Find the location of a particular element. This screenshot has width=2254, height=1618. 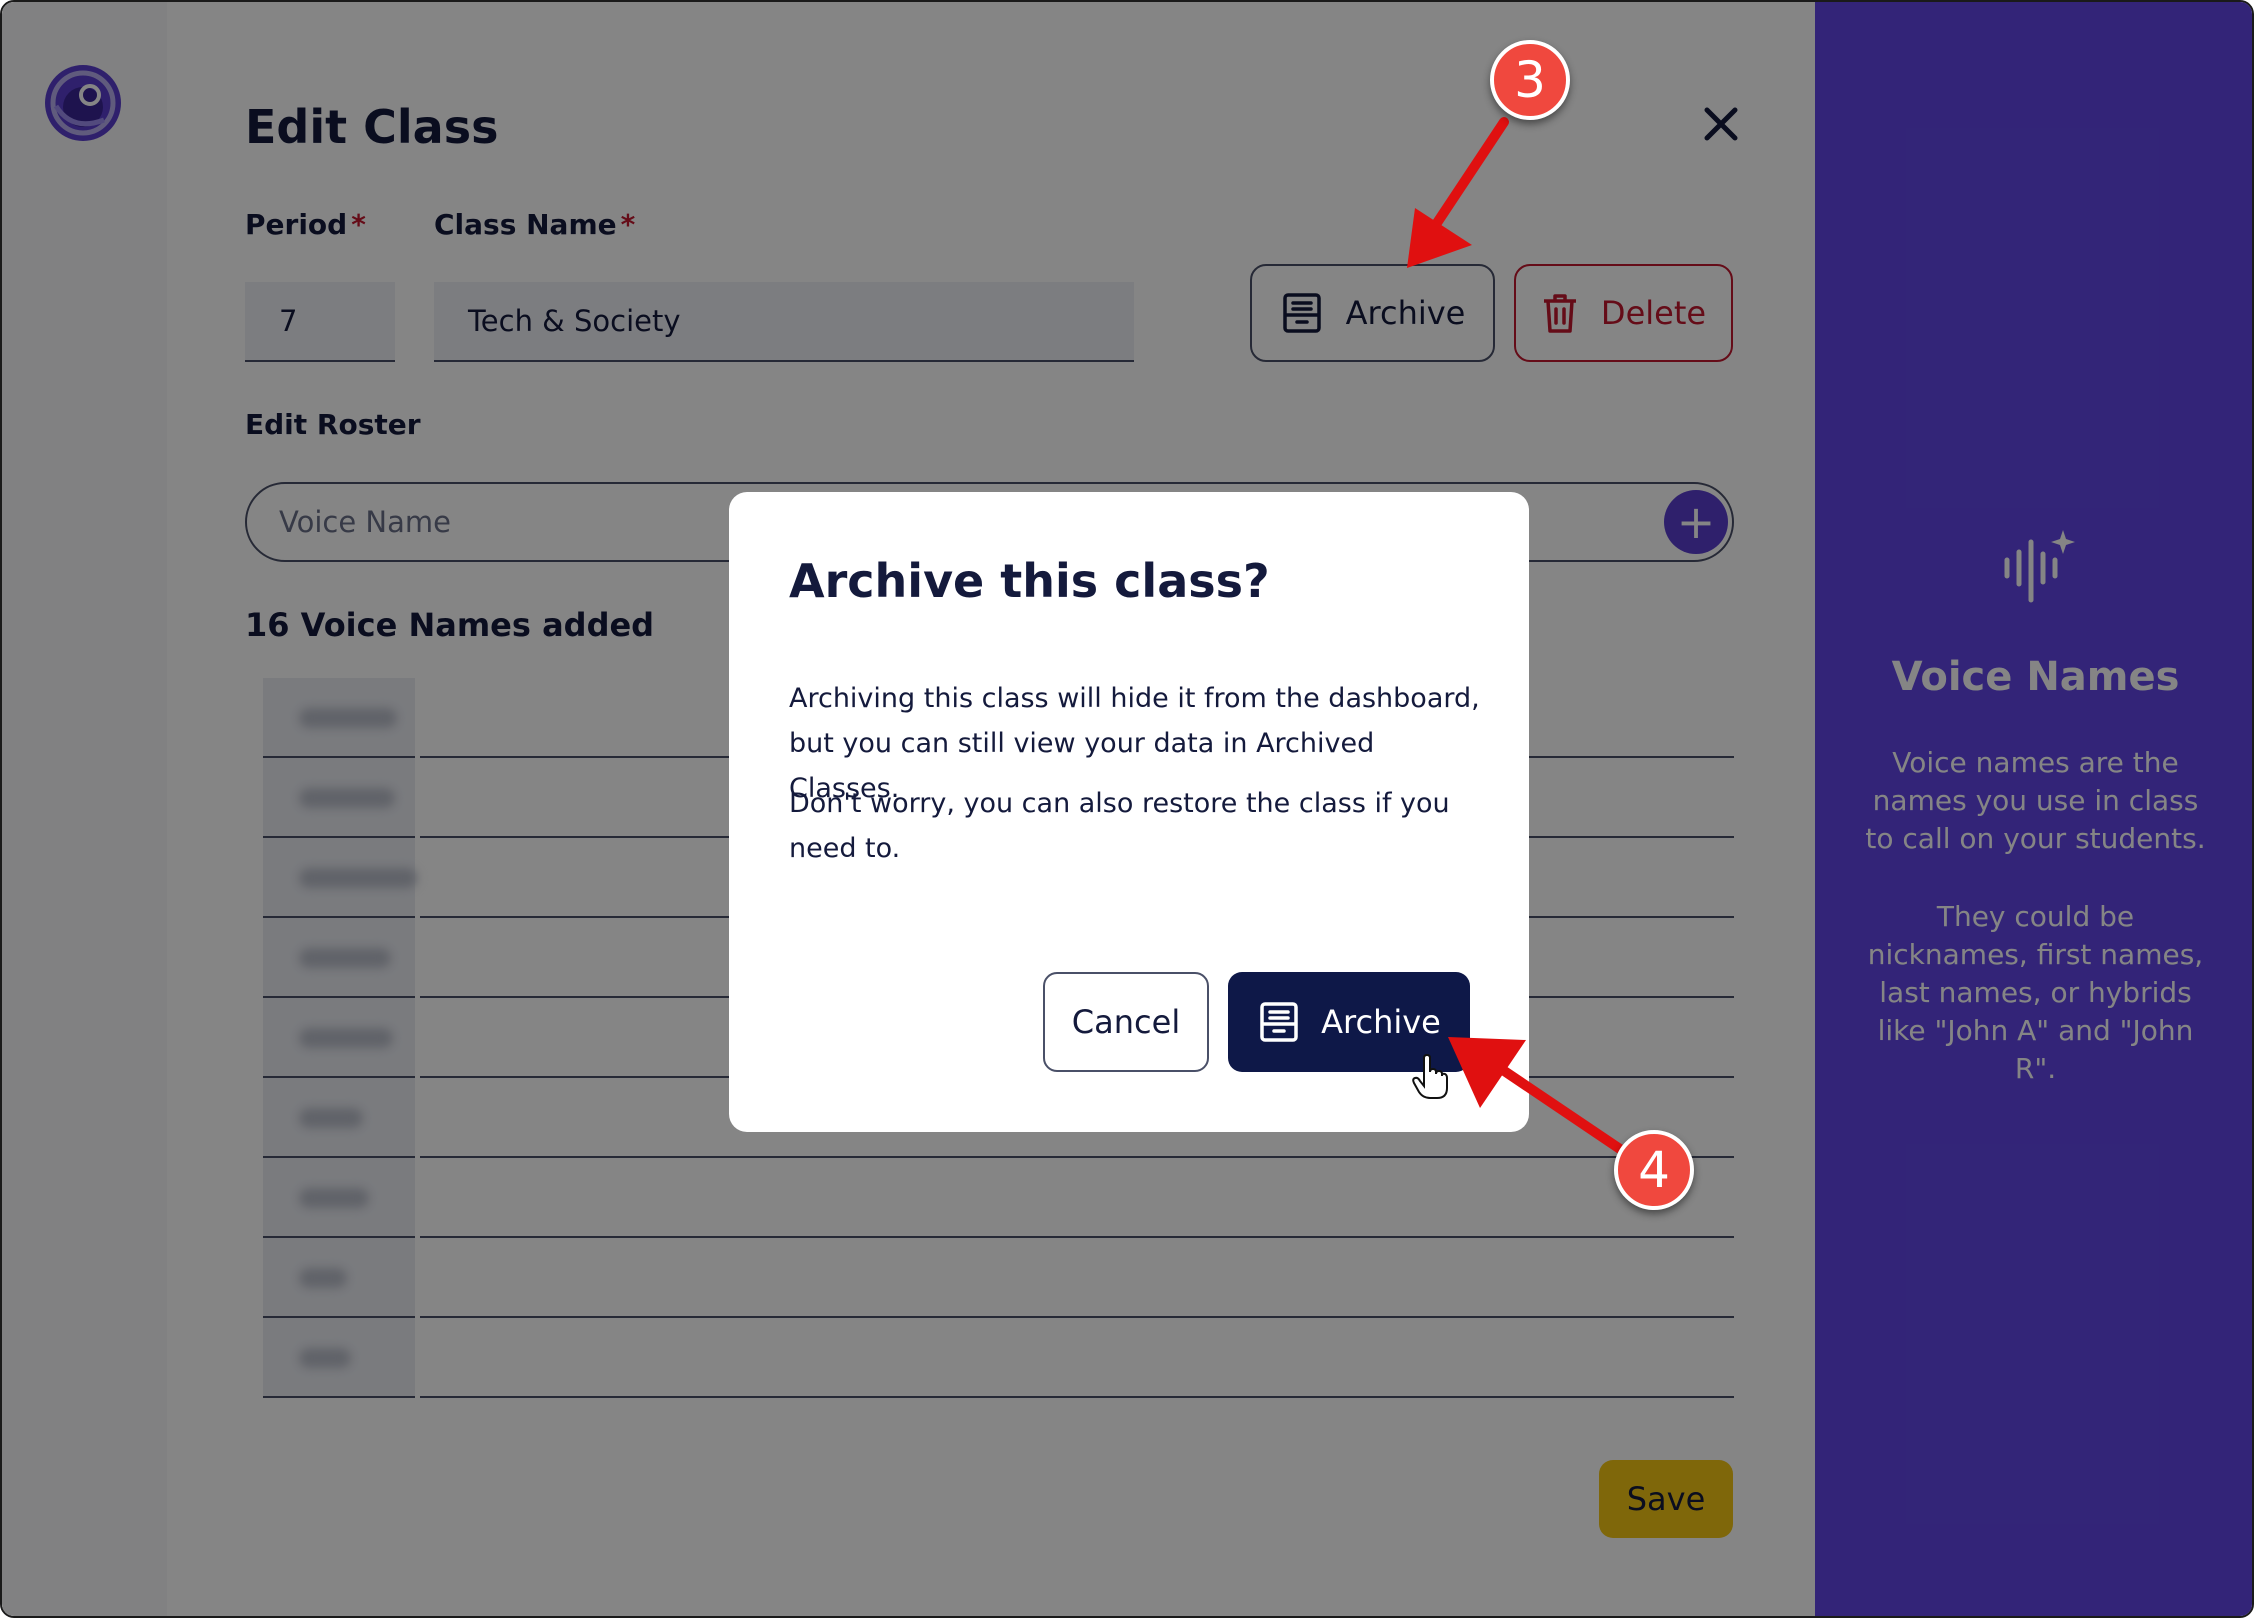

dialog-title: Archive this class? is located at coordinates (1029, 581).